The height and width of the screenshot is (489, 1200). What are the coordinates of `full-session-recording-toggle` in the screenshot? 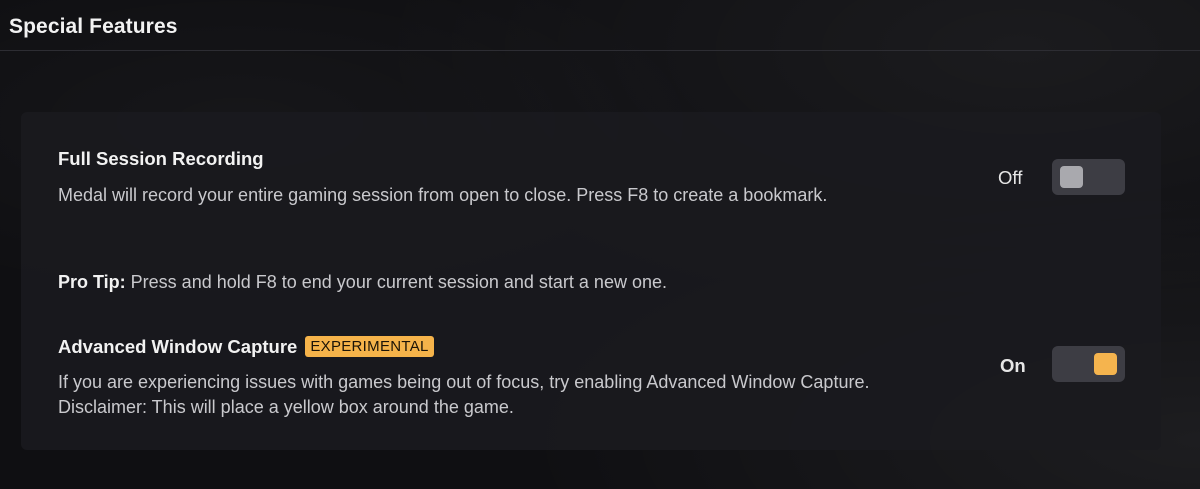 It's located at (1088, 177).